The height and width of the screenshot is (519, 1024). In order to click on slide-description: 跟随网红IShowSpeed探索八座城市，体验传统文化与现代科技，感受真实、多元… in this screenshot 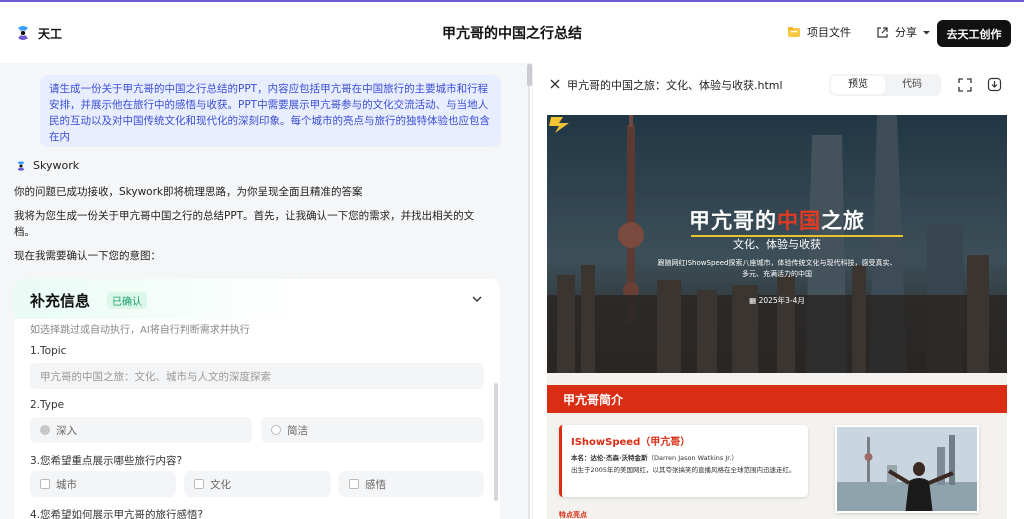, I will do `click(777, 268)`.